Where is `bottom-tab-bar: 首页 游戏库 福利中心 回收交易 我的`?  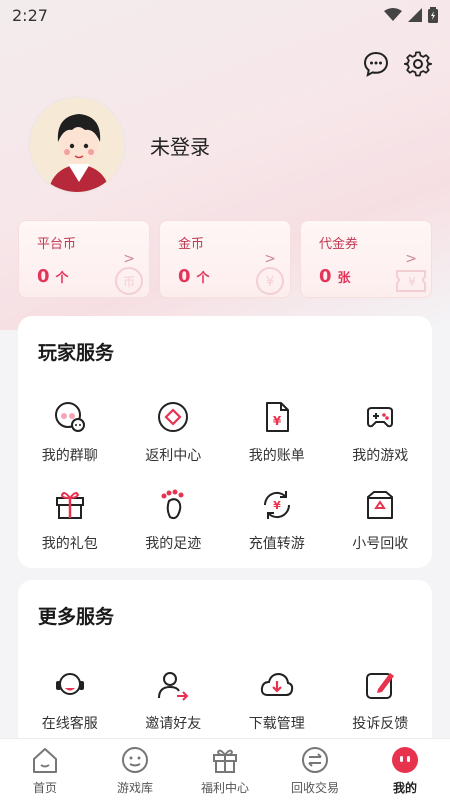
bottom-tab-bar: 首页 游戏库 福利中心 回收交易 我的 is located at coordinates (225, 769).